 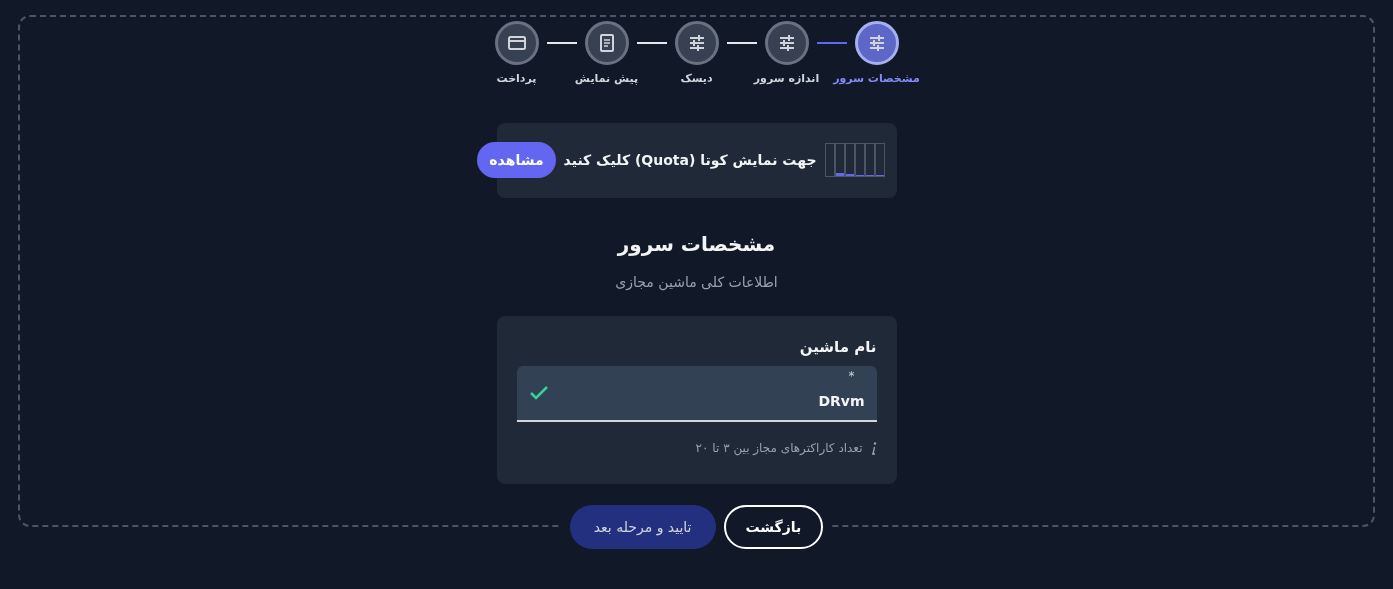 What do you see at coordinates (696, 244) in the screenshot?
I see `section-title: مشخصات سرور` at bounding box center [696, 244].